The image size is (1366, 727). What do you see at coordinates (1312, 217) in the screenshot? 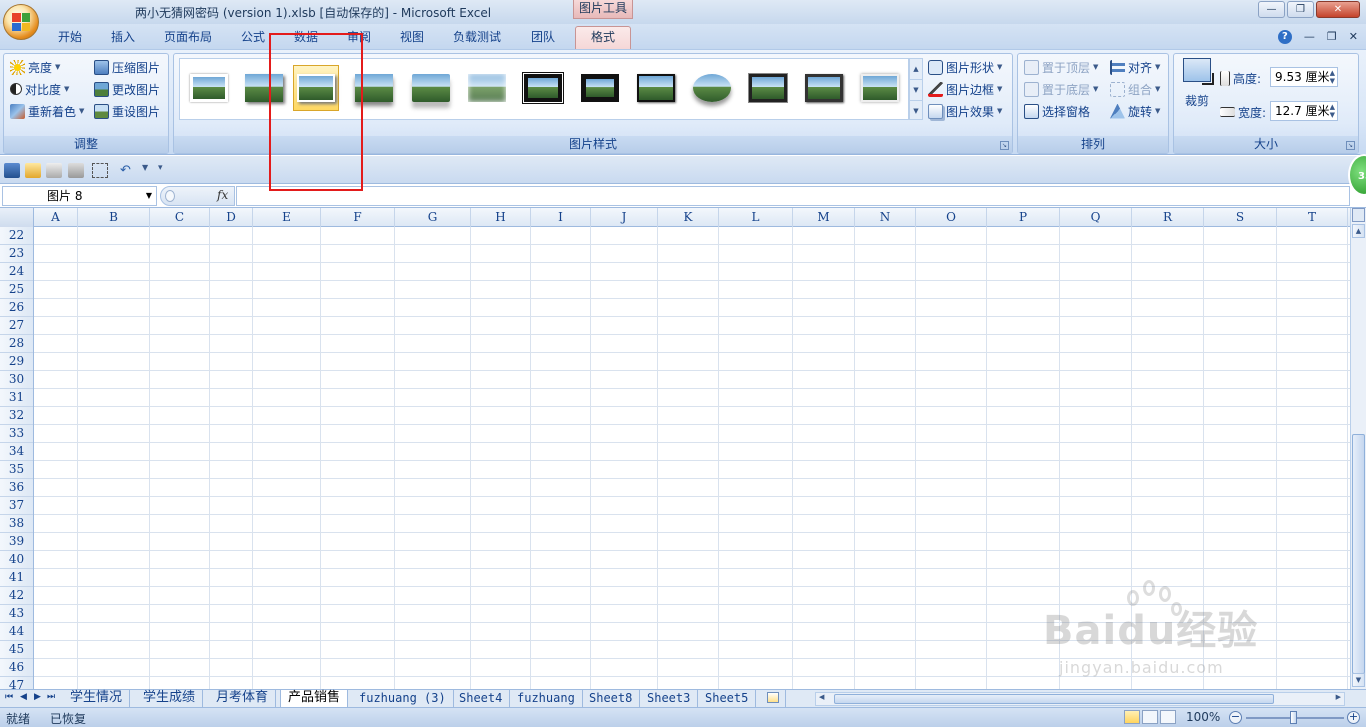
I see `column-header: T` at bounding box center [1312, 217].